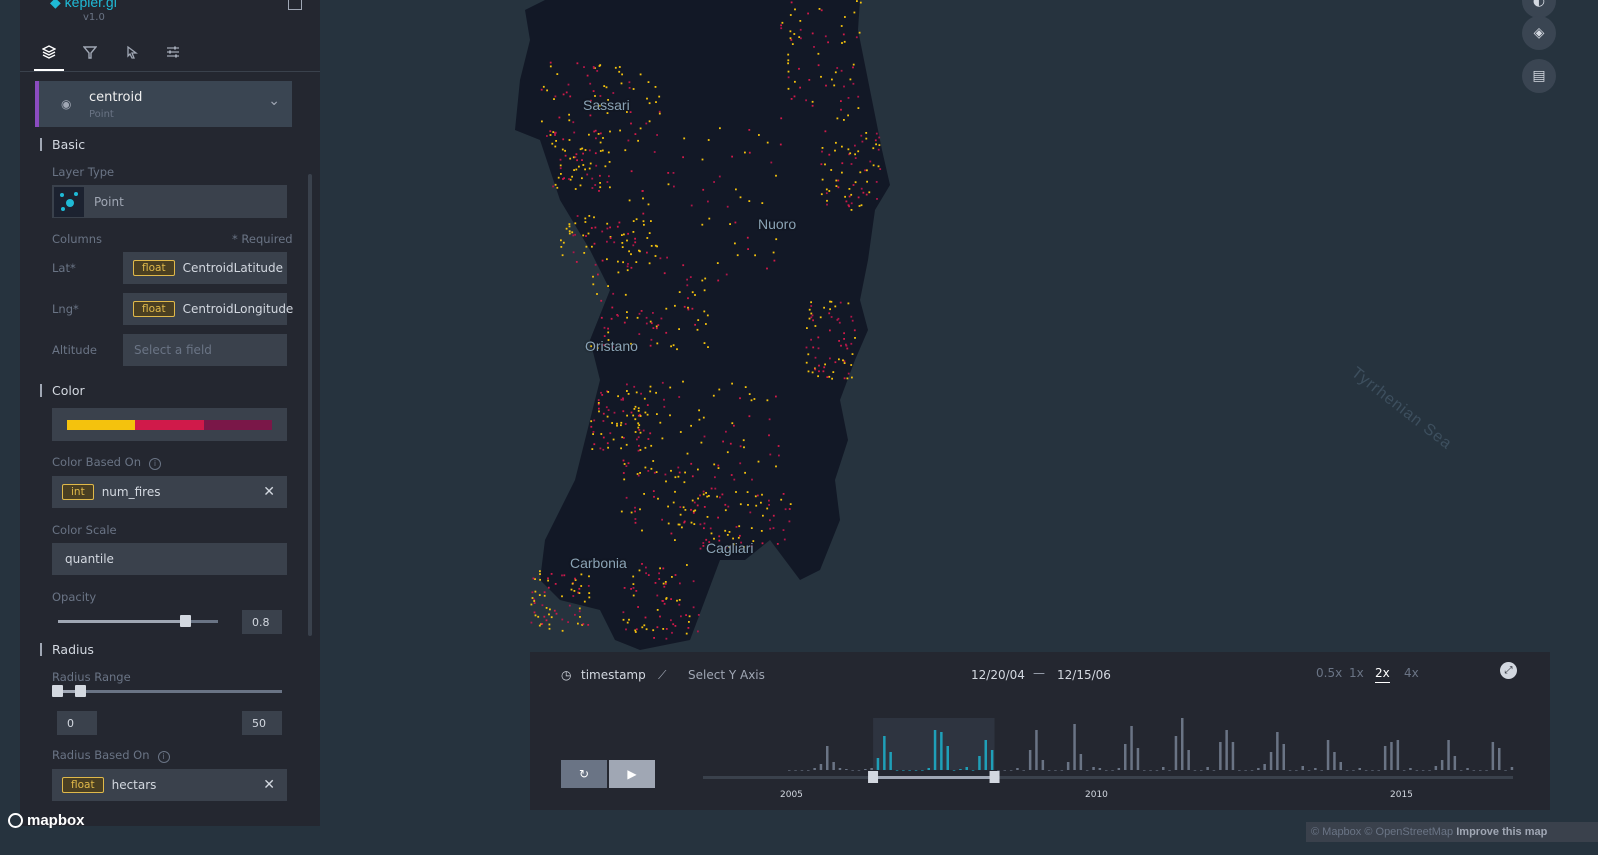 The width and height of the screenshot is (1598, 855). Describe the element at coordinates (613, 675) in the screenshot. I see `time-field-name: timestamp` at that location.